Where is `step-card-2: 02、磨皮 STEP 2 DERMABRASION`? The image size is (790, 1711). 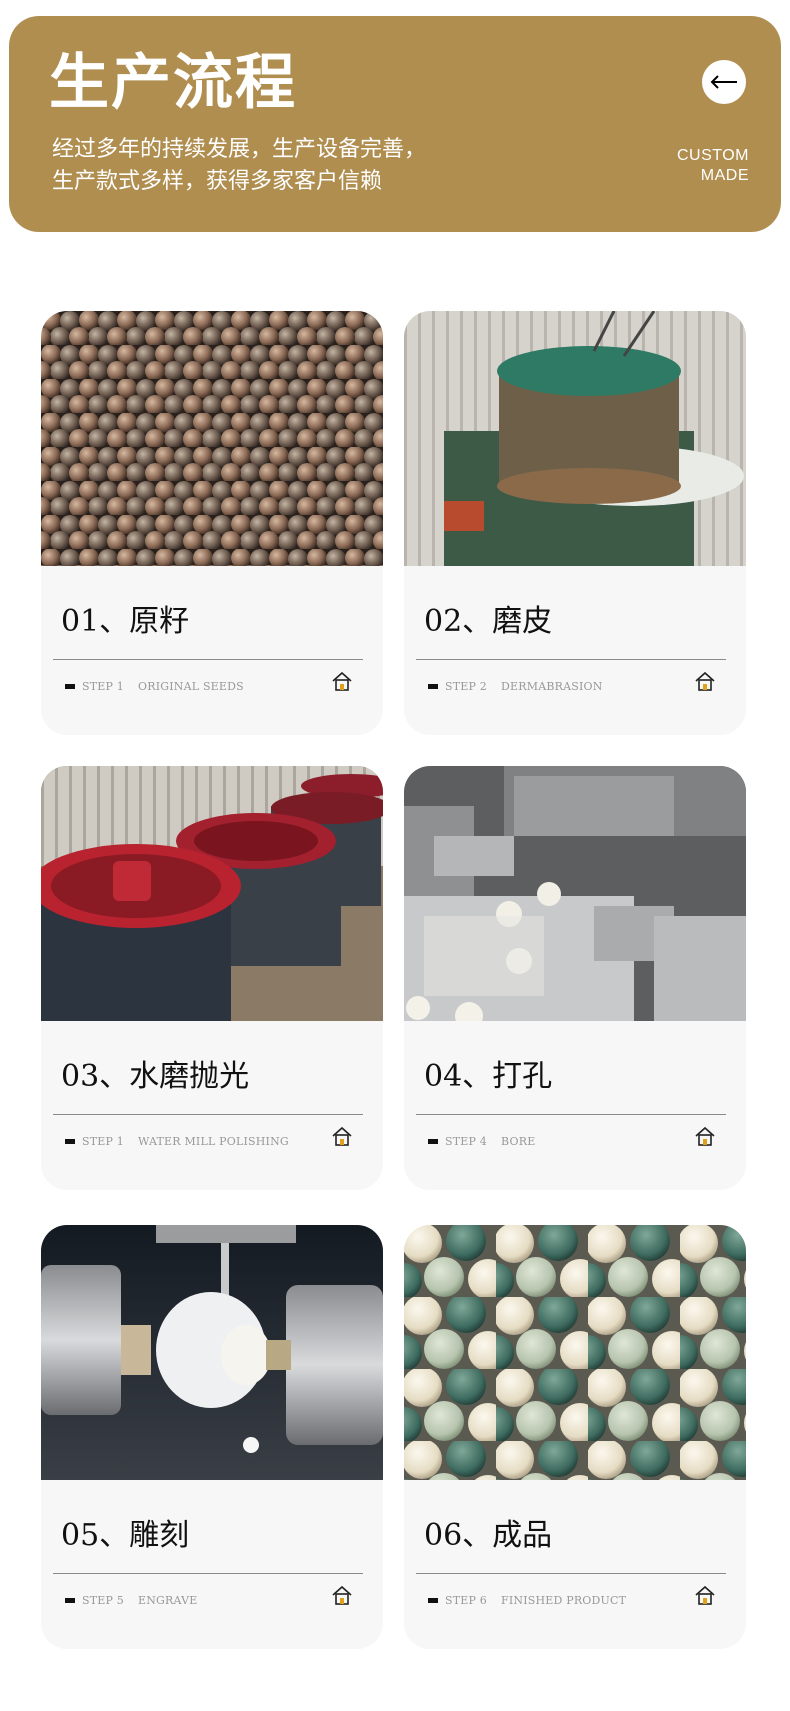 step-card-2: 02、磨皮 STEP 2 DERMABRASION is located at coordinates (575, 523).